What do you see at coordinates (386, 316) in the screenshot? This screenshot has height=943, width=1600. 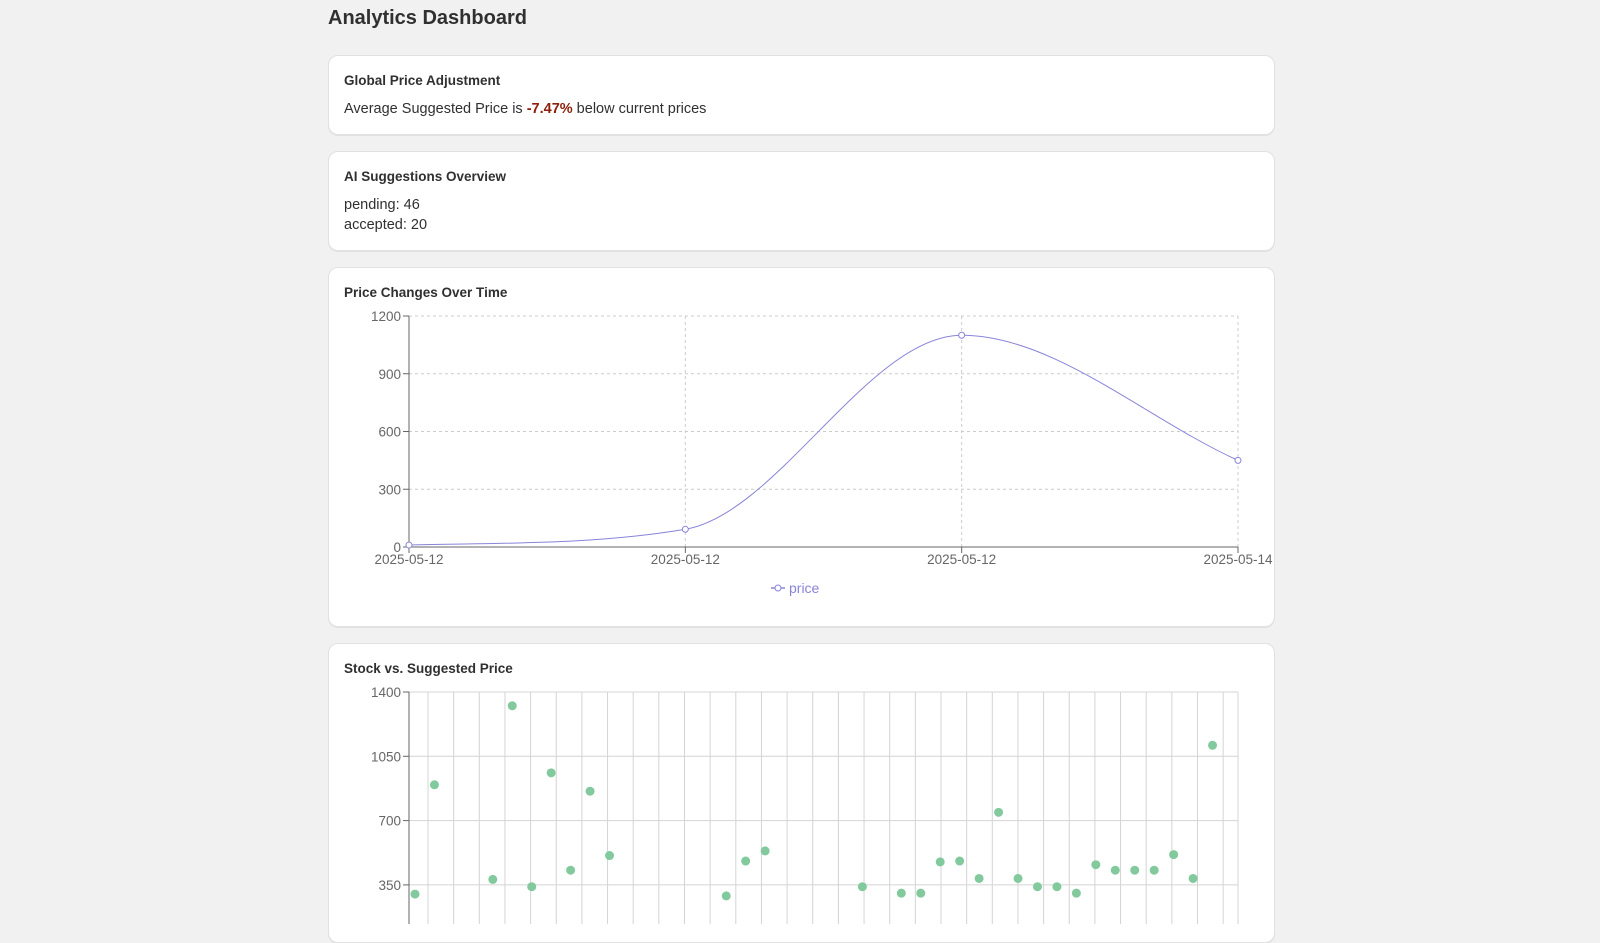 I see `y-tick-label: 1200` at bounding box center [386, 316].